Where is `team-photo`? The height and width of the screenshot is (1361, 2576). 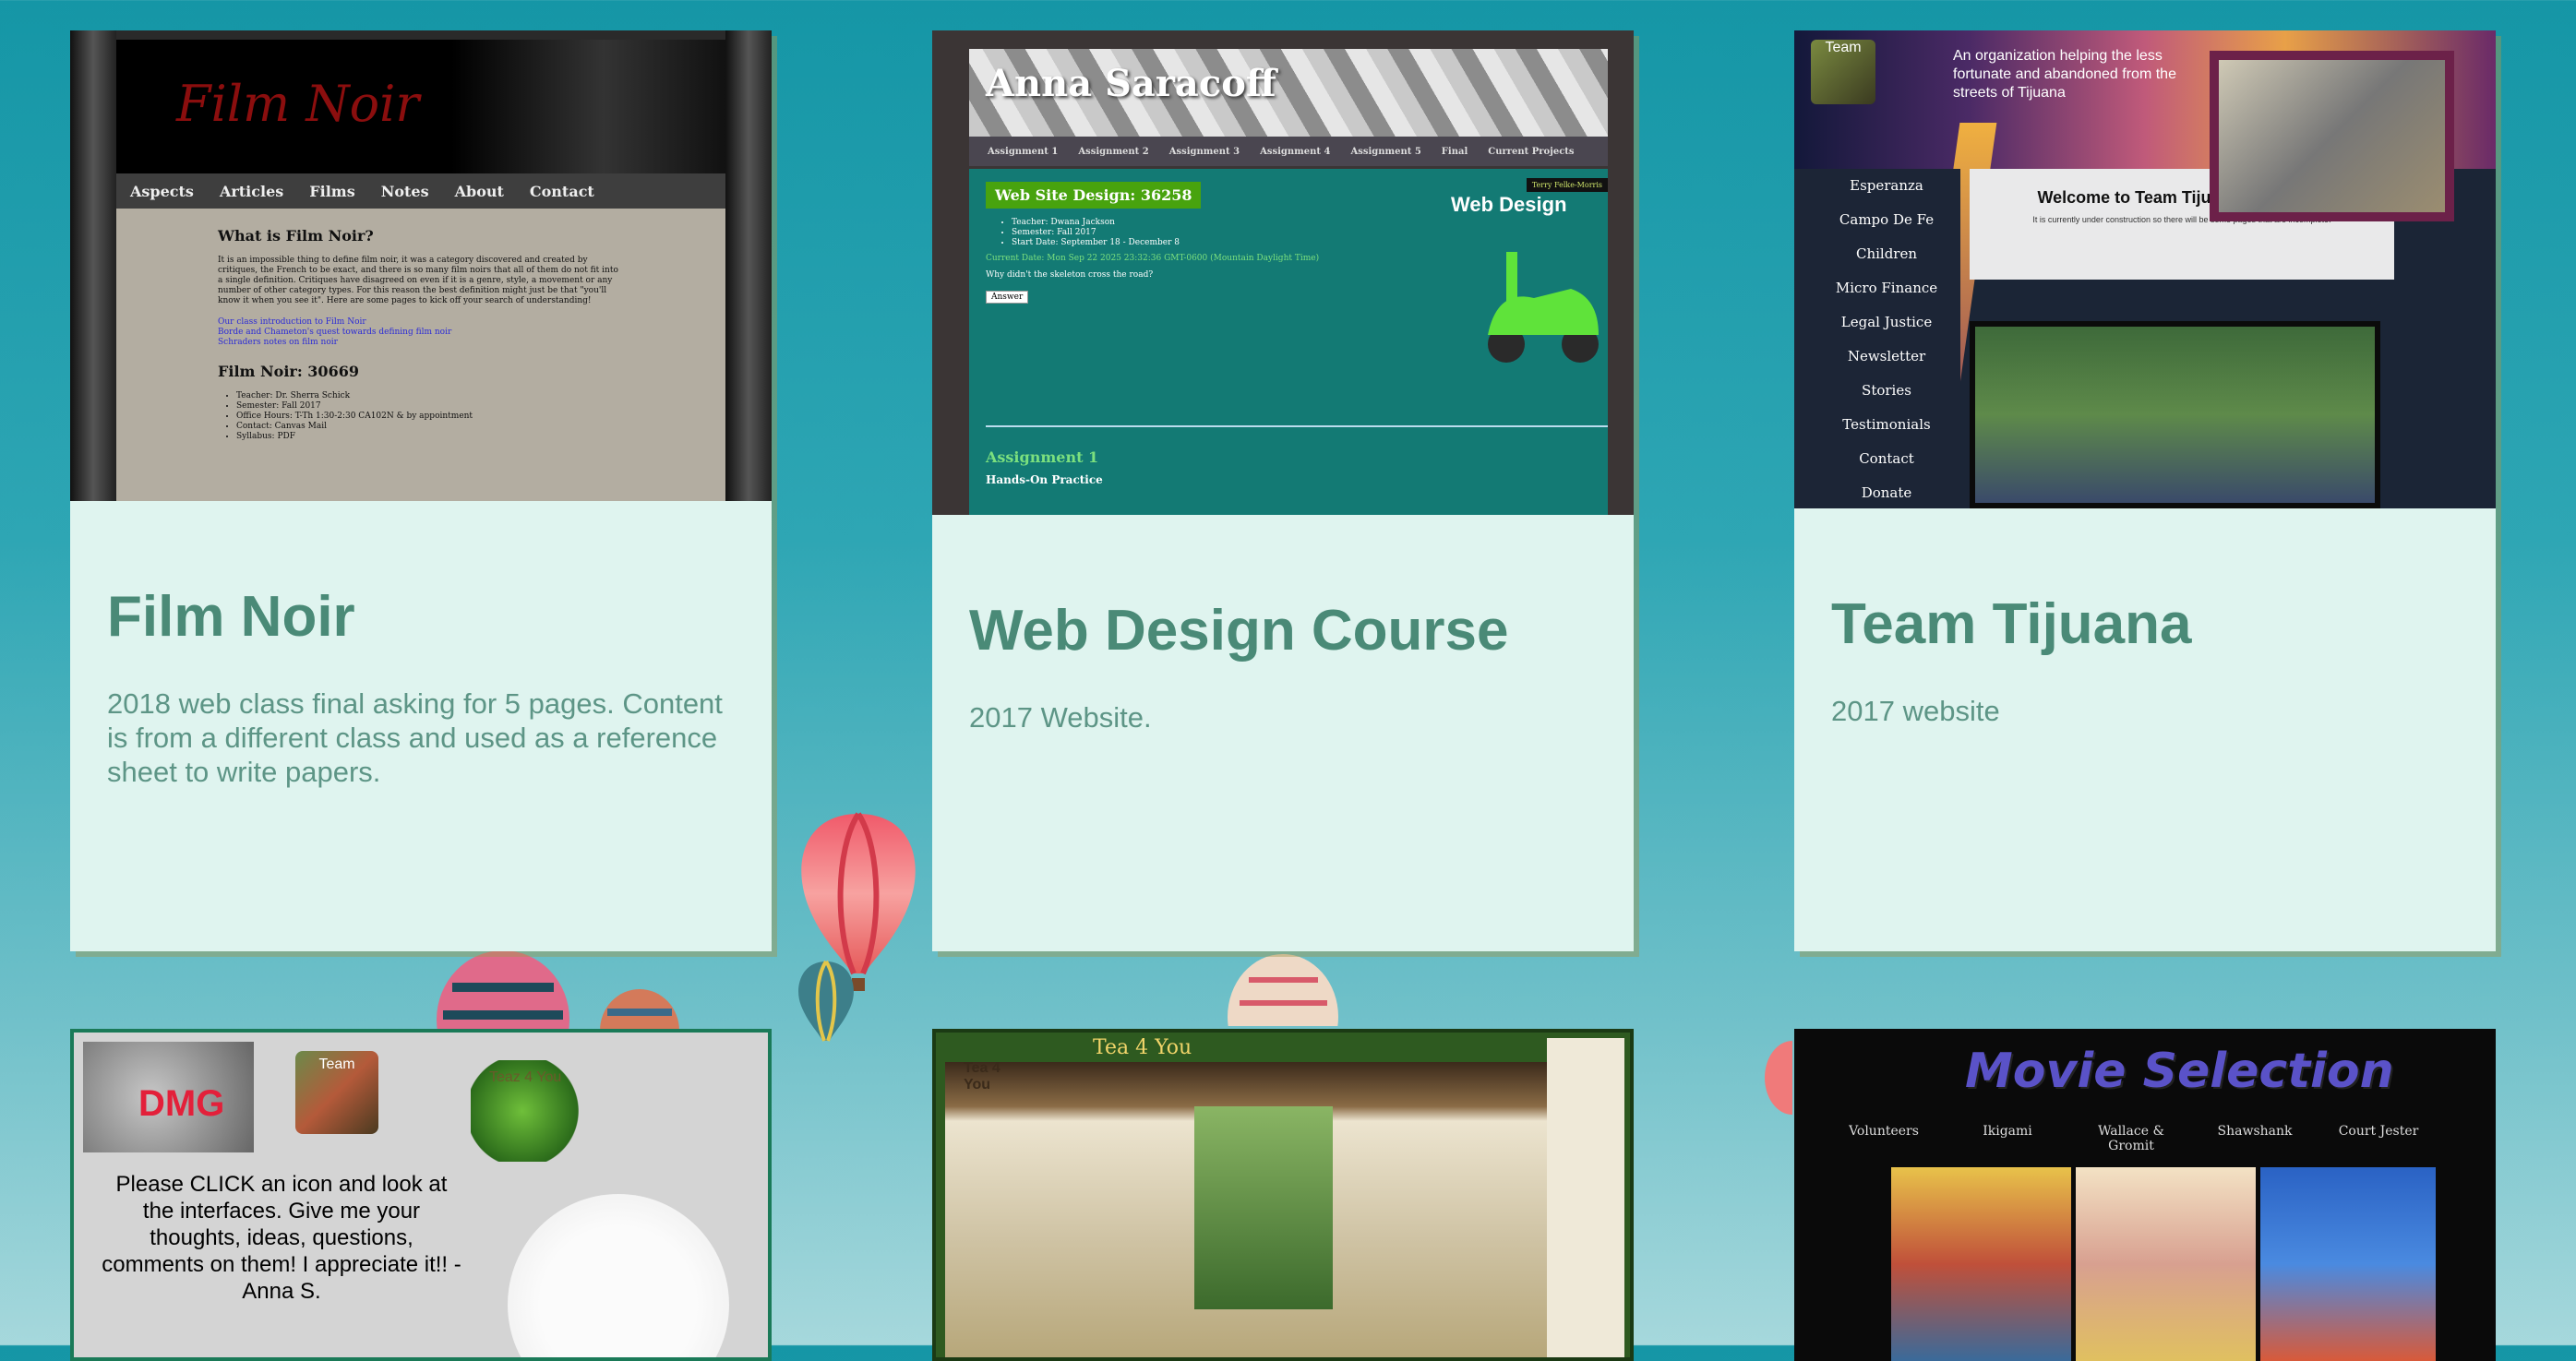
team-photo is located at coordinates (2175, 414).